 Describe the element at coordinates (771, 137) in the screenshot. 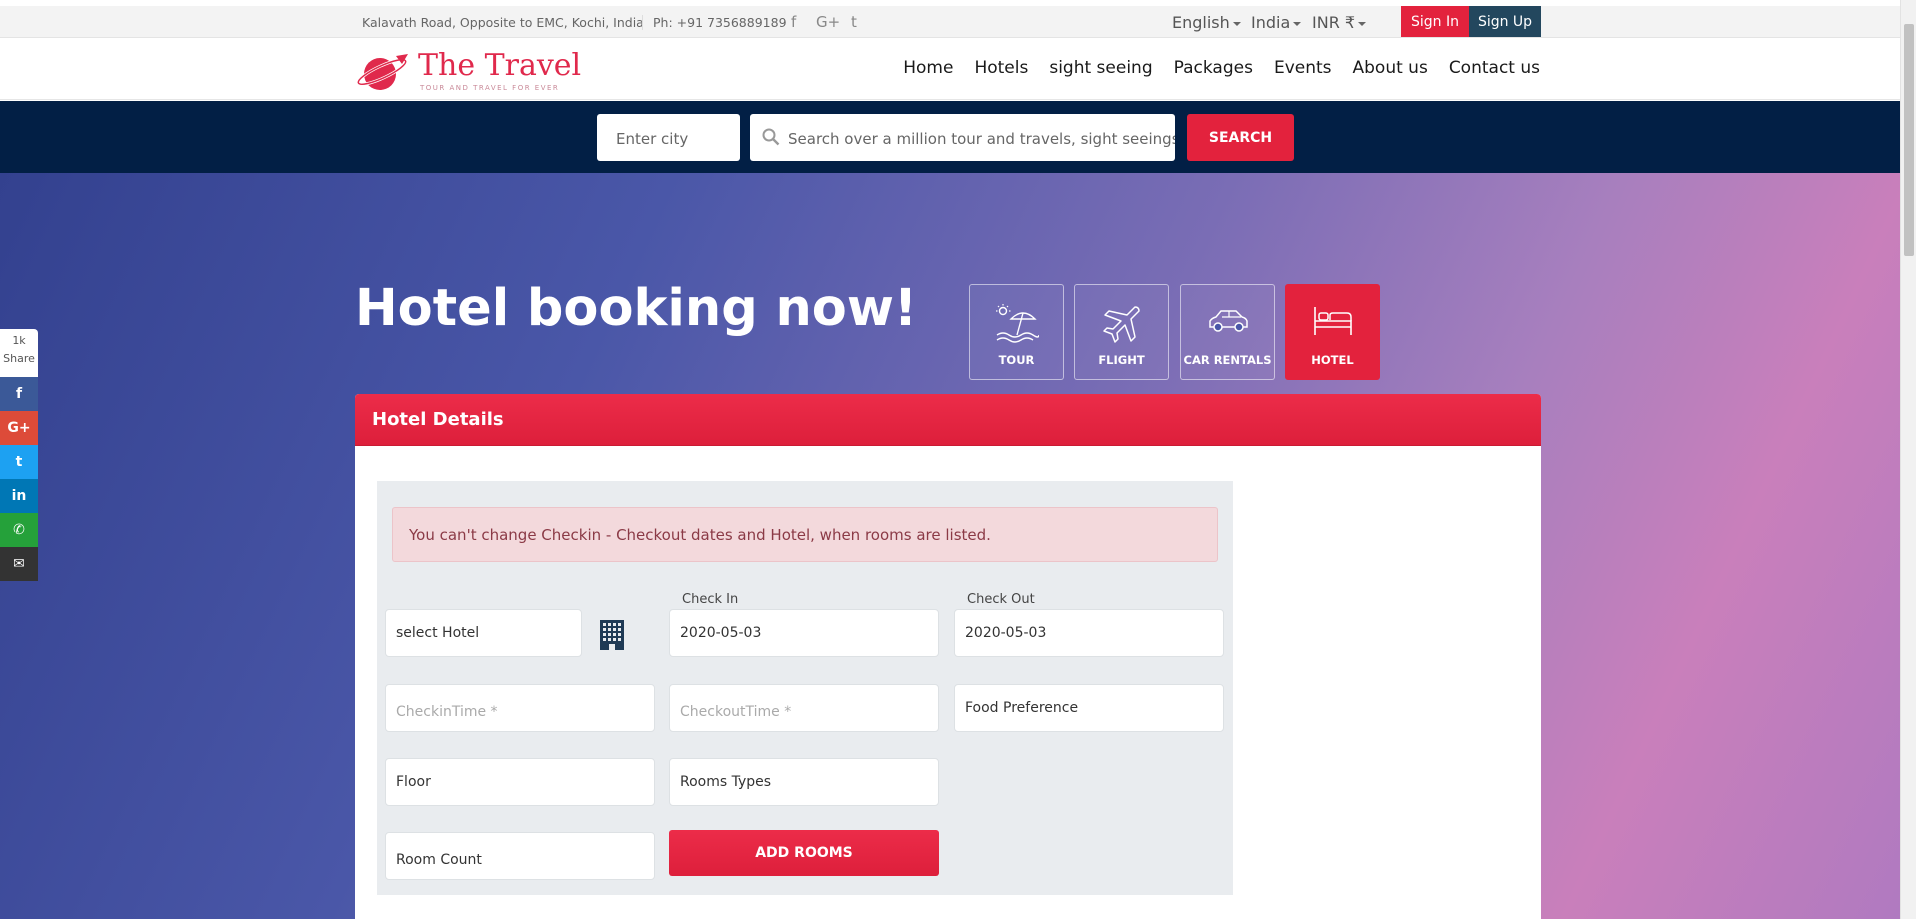

I see `search-icon` at that location.